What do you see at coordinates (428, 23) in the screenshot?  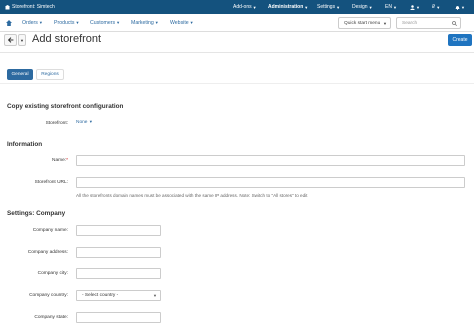 I see `search-input: Search` at bounding box center [428, 23].